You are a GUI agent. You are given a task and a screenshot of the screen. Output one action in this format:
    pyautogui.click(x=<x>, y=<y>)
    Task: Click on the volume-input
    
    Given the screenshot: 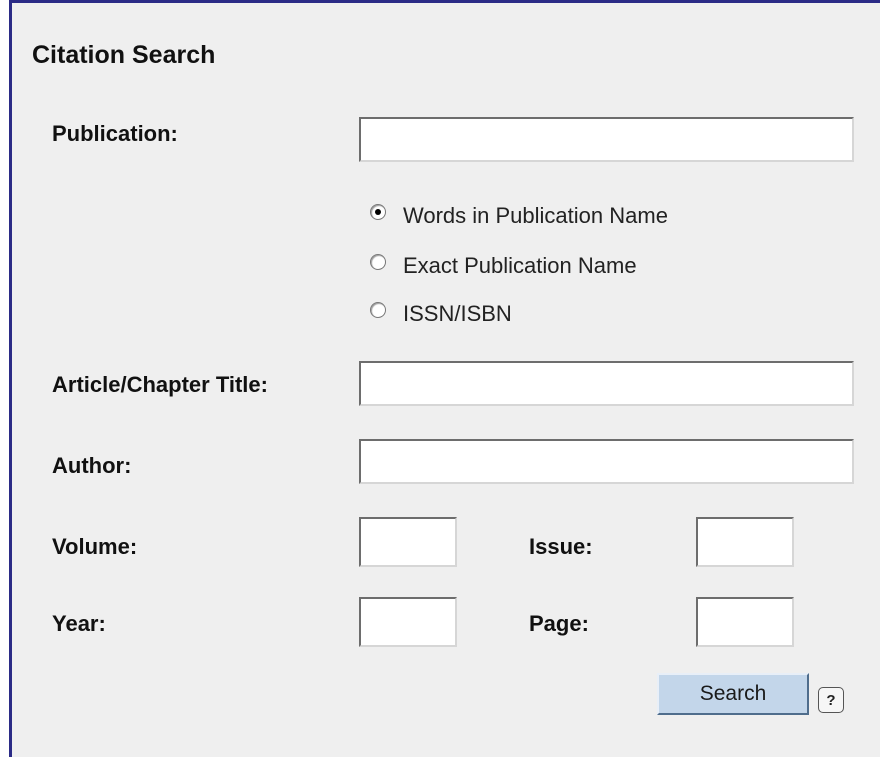 What is the action you would take?
    pyautogui.click(x=408, y=542)
    